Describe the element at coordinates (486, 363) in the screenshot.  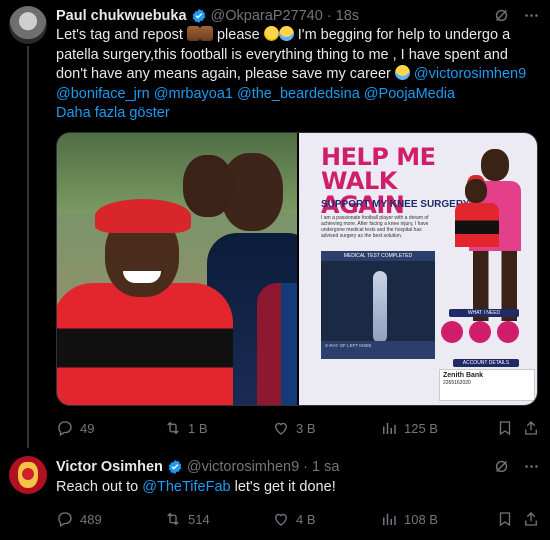
I see `poster-account-label: ACCOUNT DETAILS` at that location.